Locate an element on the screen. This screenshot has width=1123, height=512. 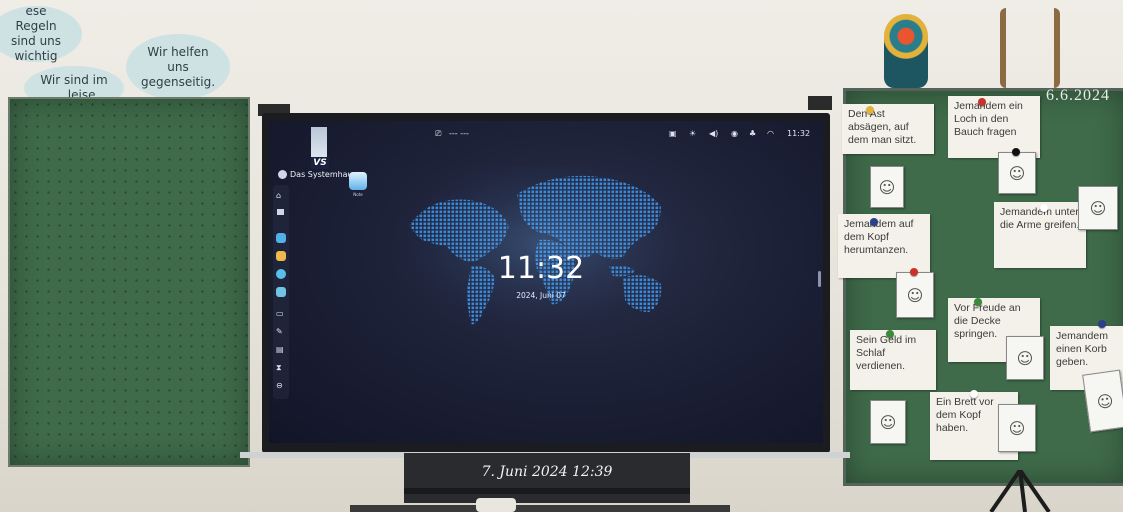
annotate-pen-icon: ✎ is located at coordinates (279, 331).